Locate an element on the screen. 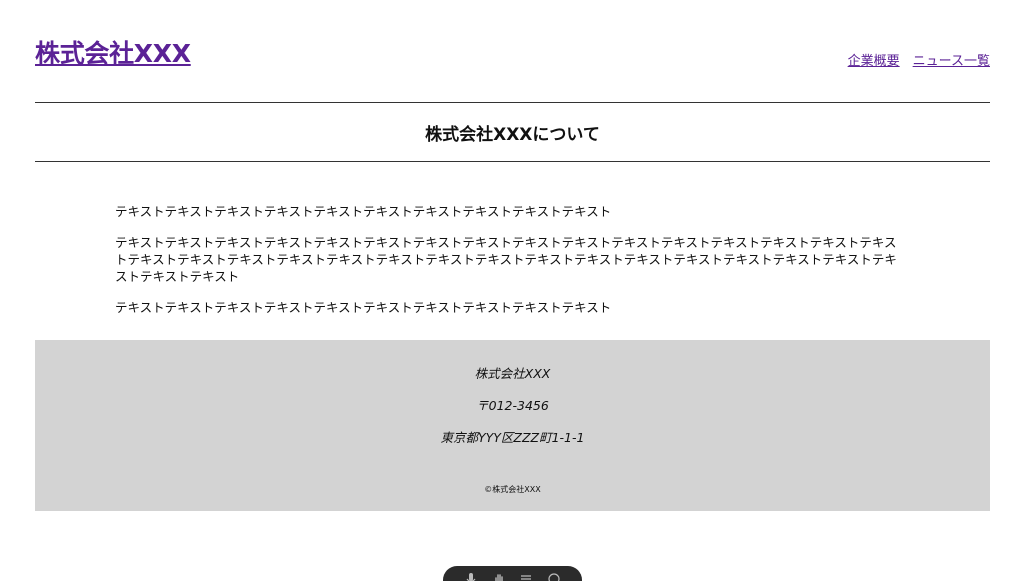 The width and height of the screenshot is (1024, 581). menu-icon is located at coordinates (526, 576).